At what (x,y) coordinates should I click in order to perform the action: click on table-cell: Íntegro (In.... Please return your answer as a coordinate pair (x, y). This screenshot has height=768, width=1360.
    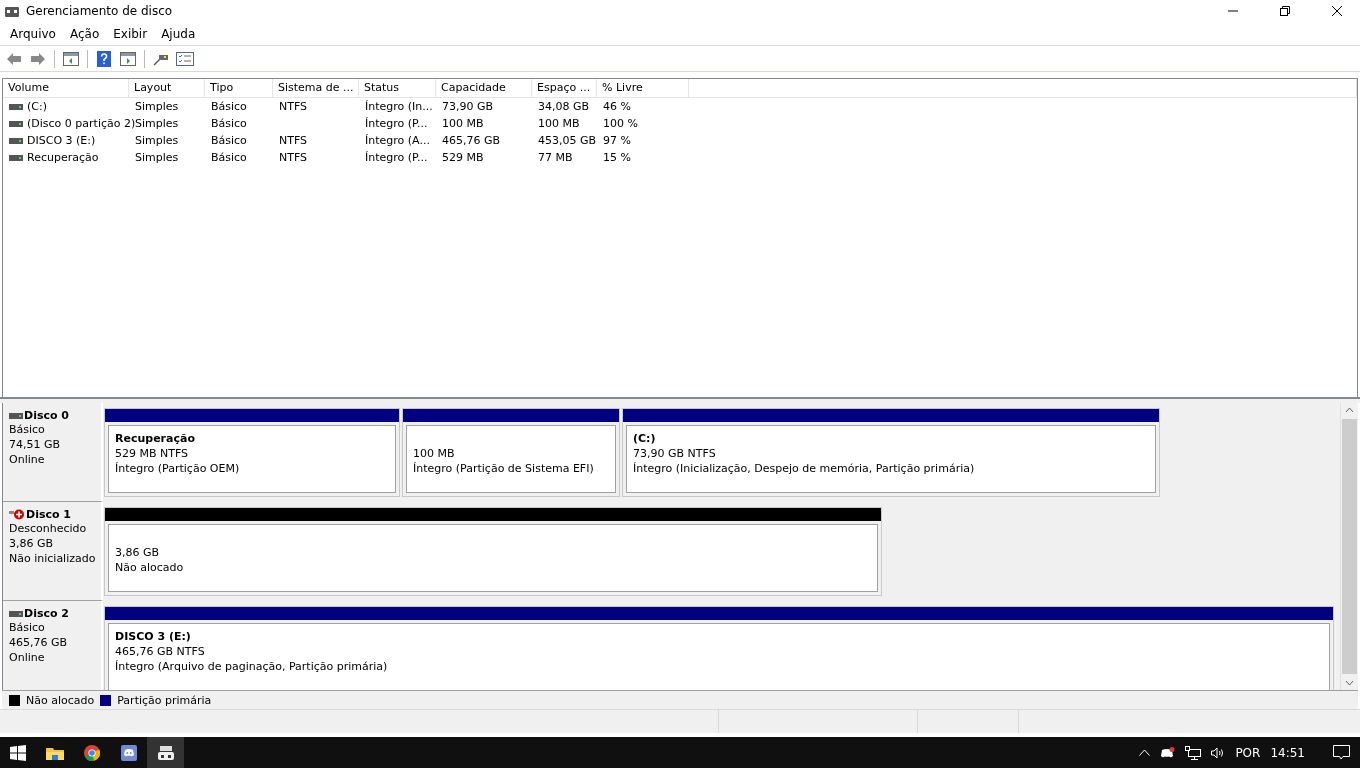
    Looking at the image, I should click on (399, 106).